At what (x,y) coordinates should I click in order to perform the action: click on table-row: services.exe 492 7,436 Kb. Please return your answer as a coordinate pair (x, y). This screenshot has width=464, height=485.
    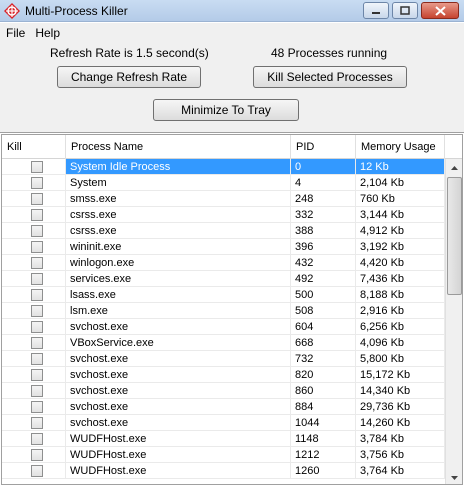
    Looking at the image, I should click on (223, 279).